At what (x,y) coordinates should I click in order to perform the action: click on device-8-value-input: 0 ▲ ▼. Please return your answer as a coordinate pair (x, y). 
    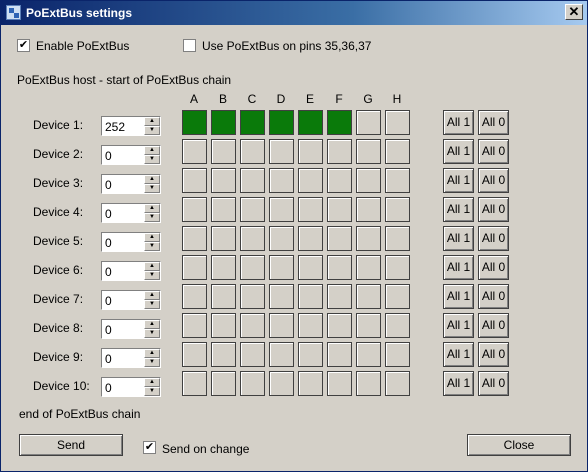
    Looking at the image, I should click on (131, 329).